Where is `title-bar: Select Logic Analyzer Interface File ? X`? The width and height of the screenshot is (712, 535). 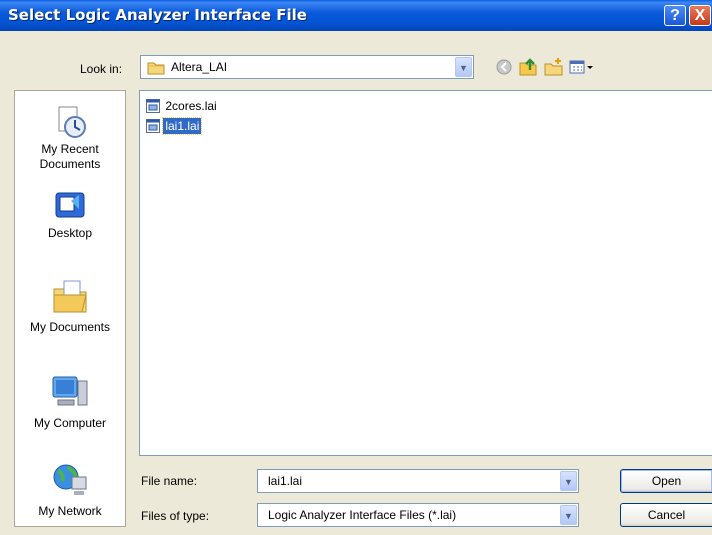
title-bar: Select Logic Analyzer Interface File ? X is located at coordinates (356, 15).